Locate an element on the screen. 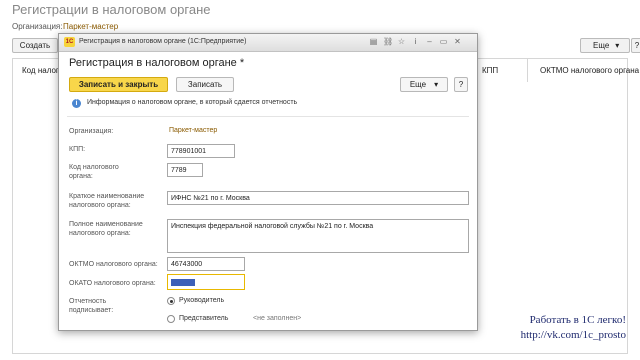 This screenshot has width=640, height=360. save-button: Записать is located at coordinates (205, 84).